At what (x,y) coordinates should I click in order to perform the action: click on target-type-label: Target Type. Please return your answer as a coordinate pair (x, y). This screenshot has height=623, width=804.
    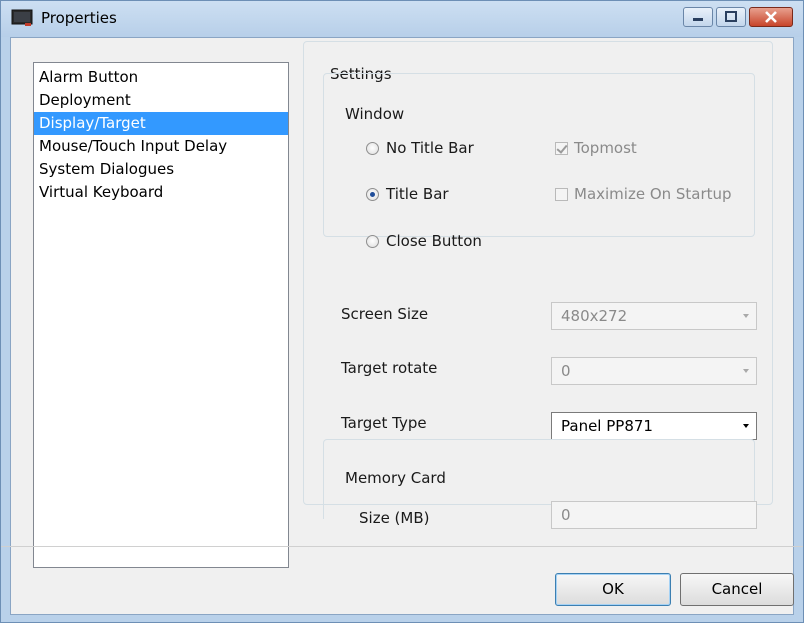
    Looking at the image, I should click on (384, 423).